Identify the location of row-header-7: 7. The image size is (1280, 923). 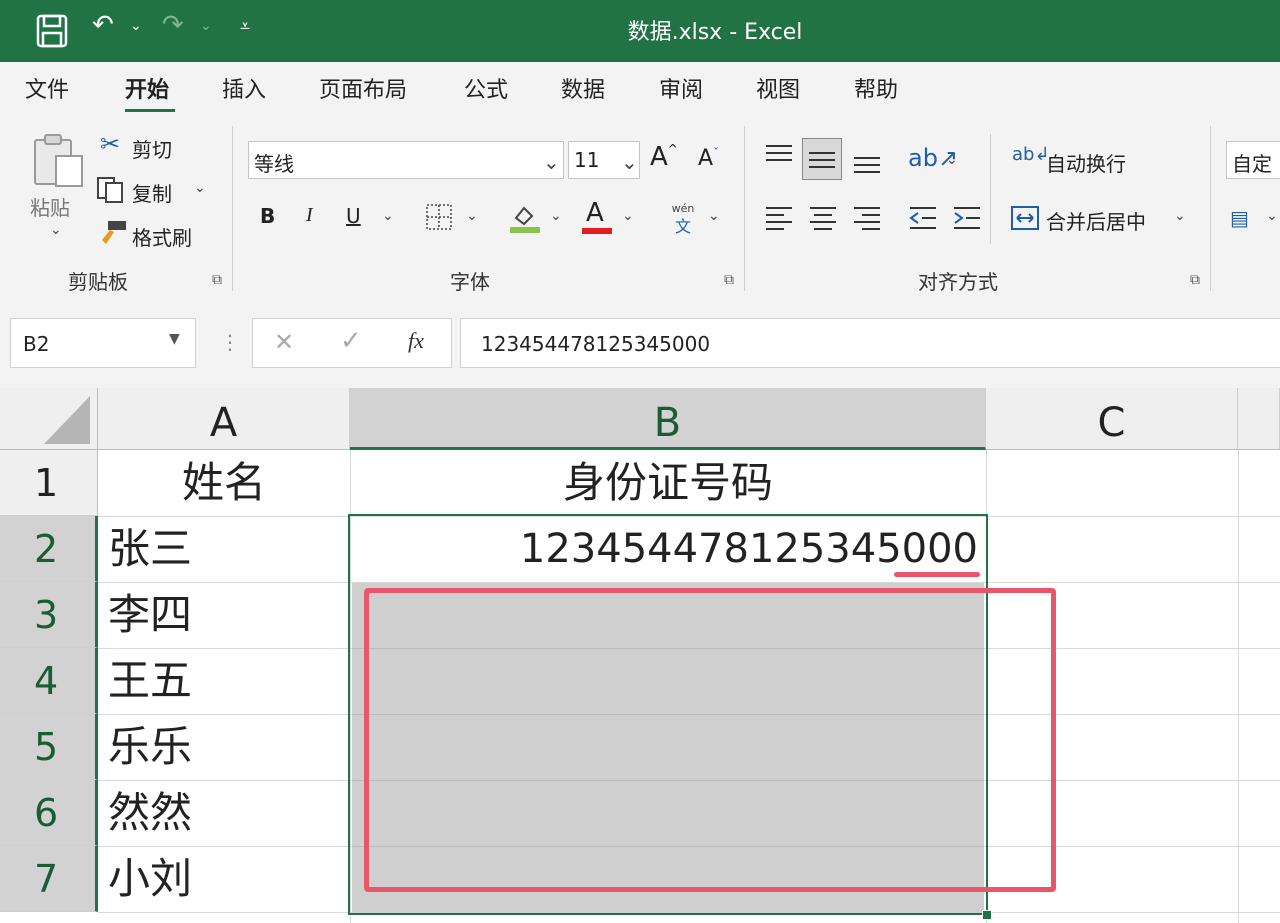
(49, 879).